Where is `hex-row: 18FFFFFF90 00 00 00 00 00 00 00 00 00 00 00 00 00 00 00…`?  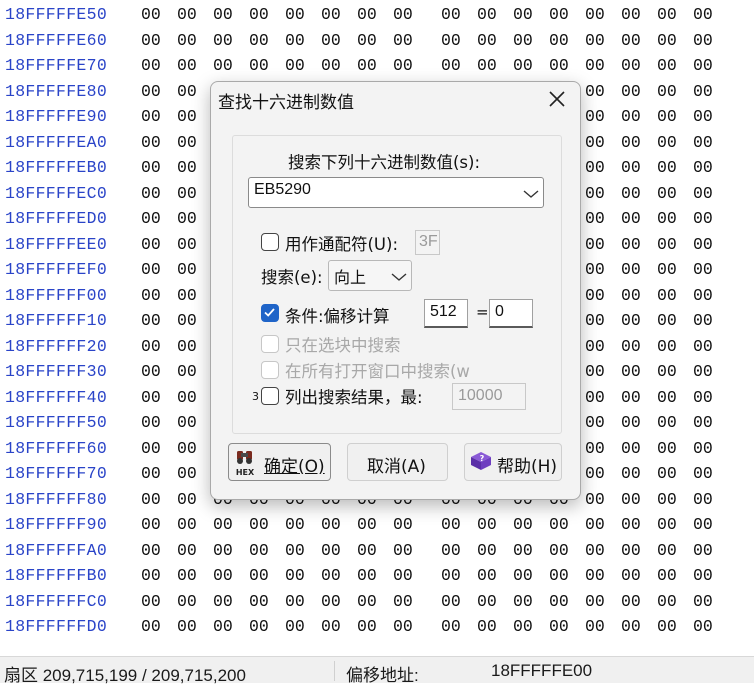
hex-row: 18FFFFFF90 00 00 00 00 00 00 00 00 00 00 00 00 00 00 00… is located at coordinates (377, 525).